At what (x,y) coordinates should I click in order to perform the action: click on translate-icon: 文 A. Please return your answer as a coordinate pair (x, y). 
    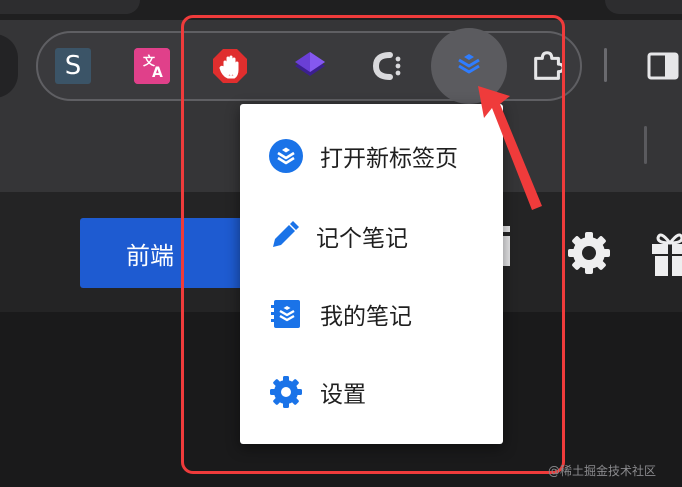
    Looking at the image, I should click on (152, 66).